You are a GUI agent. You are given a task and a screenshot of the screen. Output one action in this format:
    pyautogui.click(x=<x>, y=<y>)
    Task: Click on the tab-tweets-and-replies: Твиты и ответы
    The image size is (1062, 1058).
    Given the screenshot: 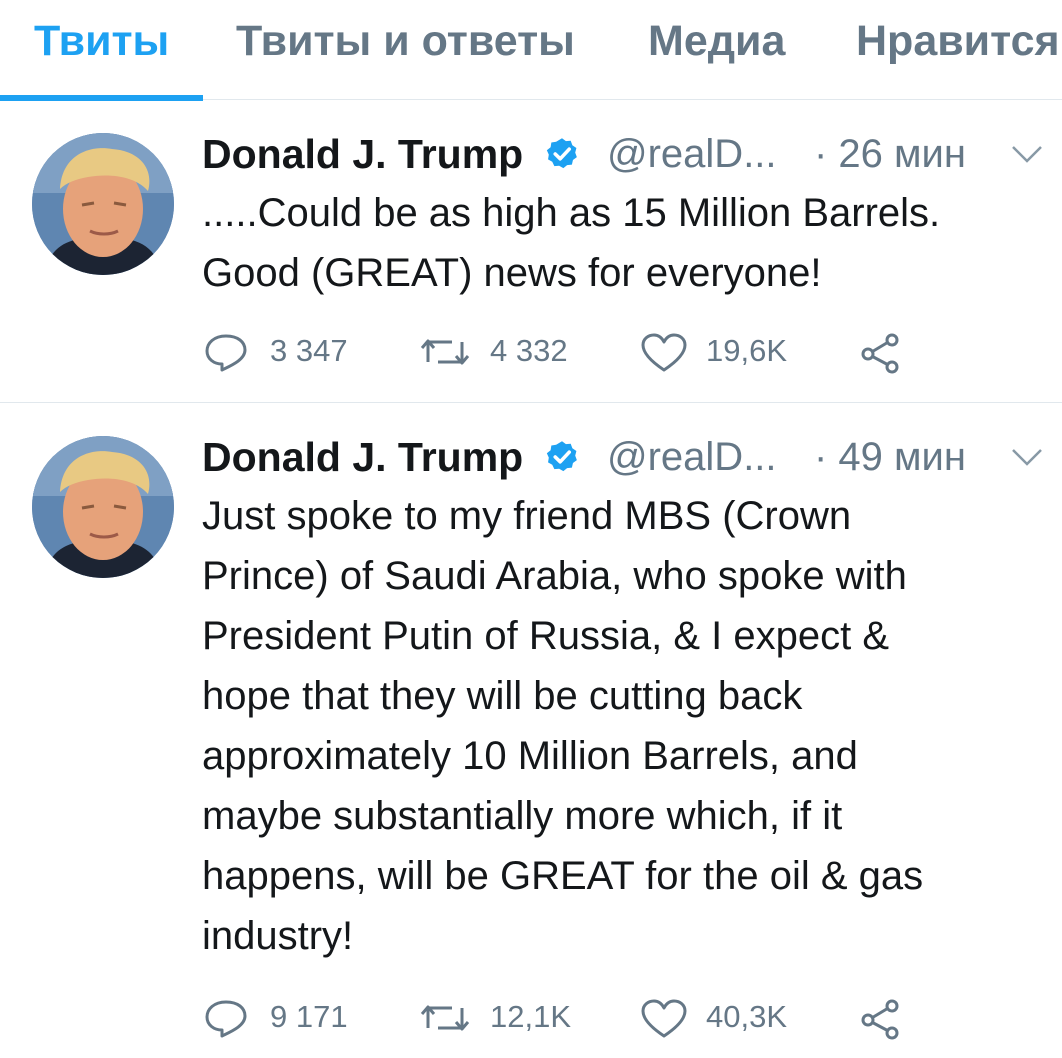 What is the action you would take?
    pyautogui.click(x=405, y=41)
    